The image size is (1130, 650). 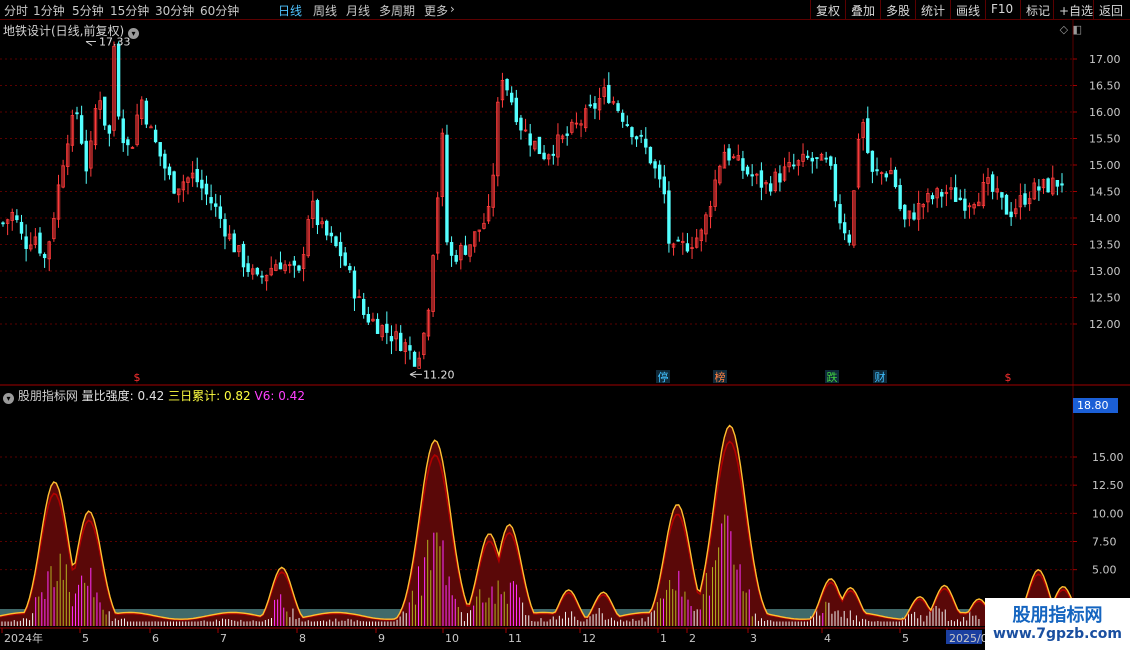 I want to click on event-marker: 跌, so click(x=832, y=377).